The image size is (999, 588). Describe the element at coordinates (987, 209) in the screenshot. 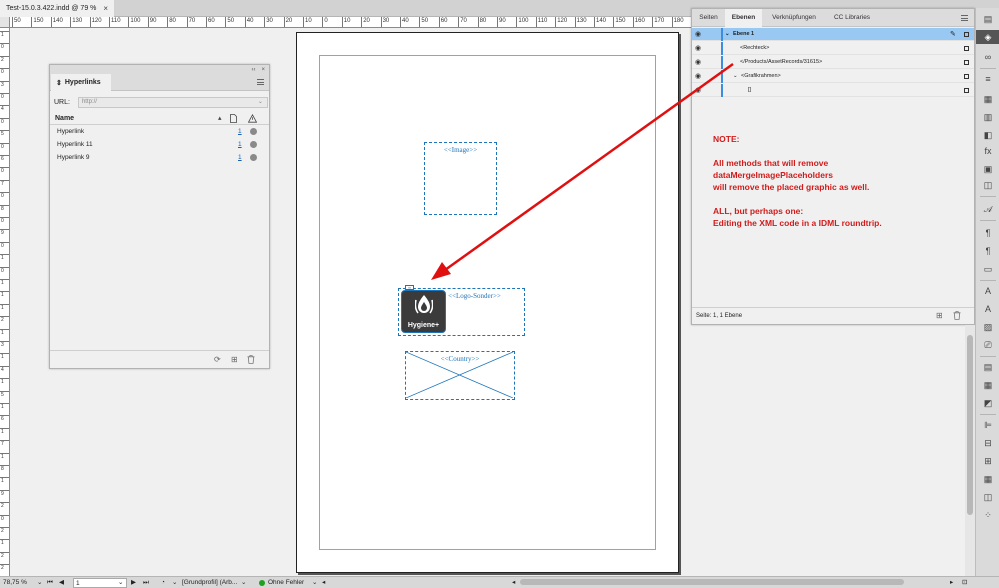

I see `glyphs-icon: 𝒜` at that location.